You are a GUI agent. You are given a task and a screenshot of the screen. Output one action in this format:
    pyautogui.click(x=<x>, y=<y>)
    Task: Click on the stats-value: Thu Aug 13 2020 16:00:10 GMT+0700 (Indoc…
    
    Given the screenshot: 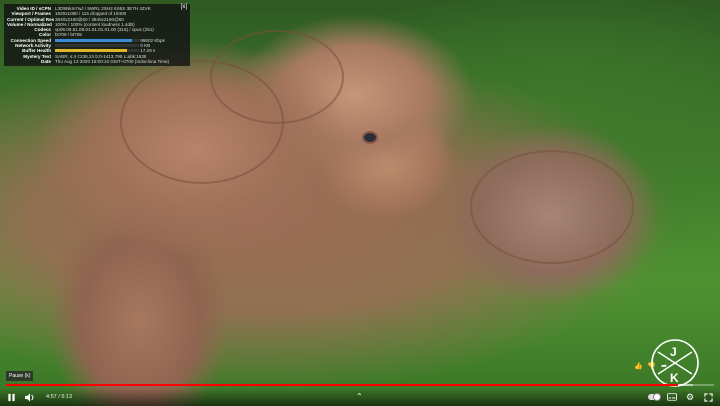 What is the action you would take?
    pyautogui.click(x=112, y=61)
    